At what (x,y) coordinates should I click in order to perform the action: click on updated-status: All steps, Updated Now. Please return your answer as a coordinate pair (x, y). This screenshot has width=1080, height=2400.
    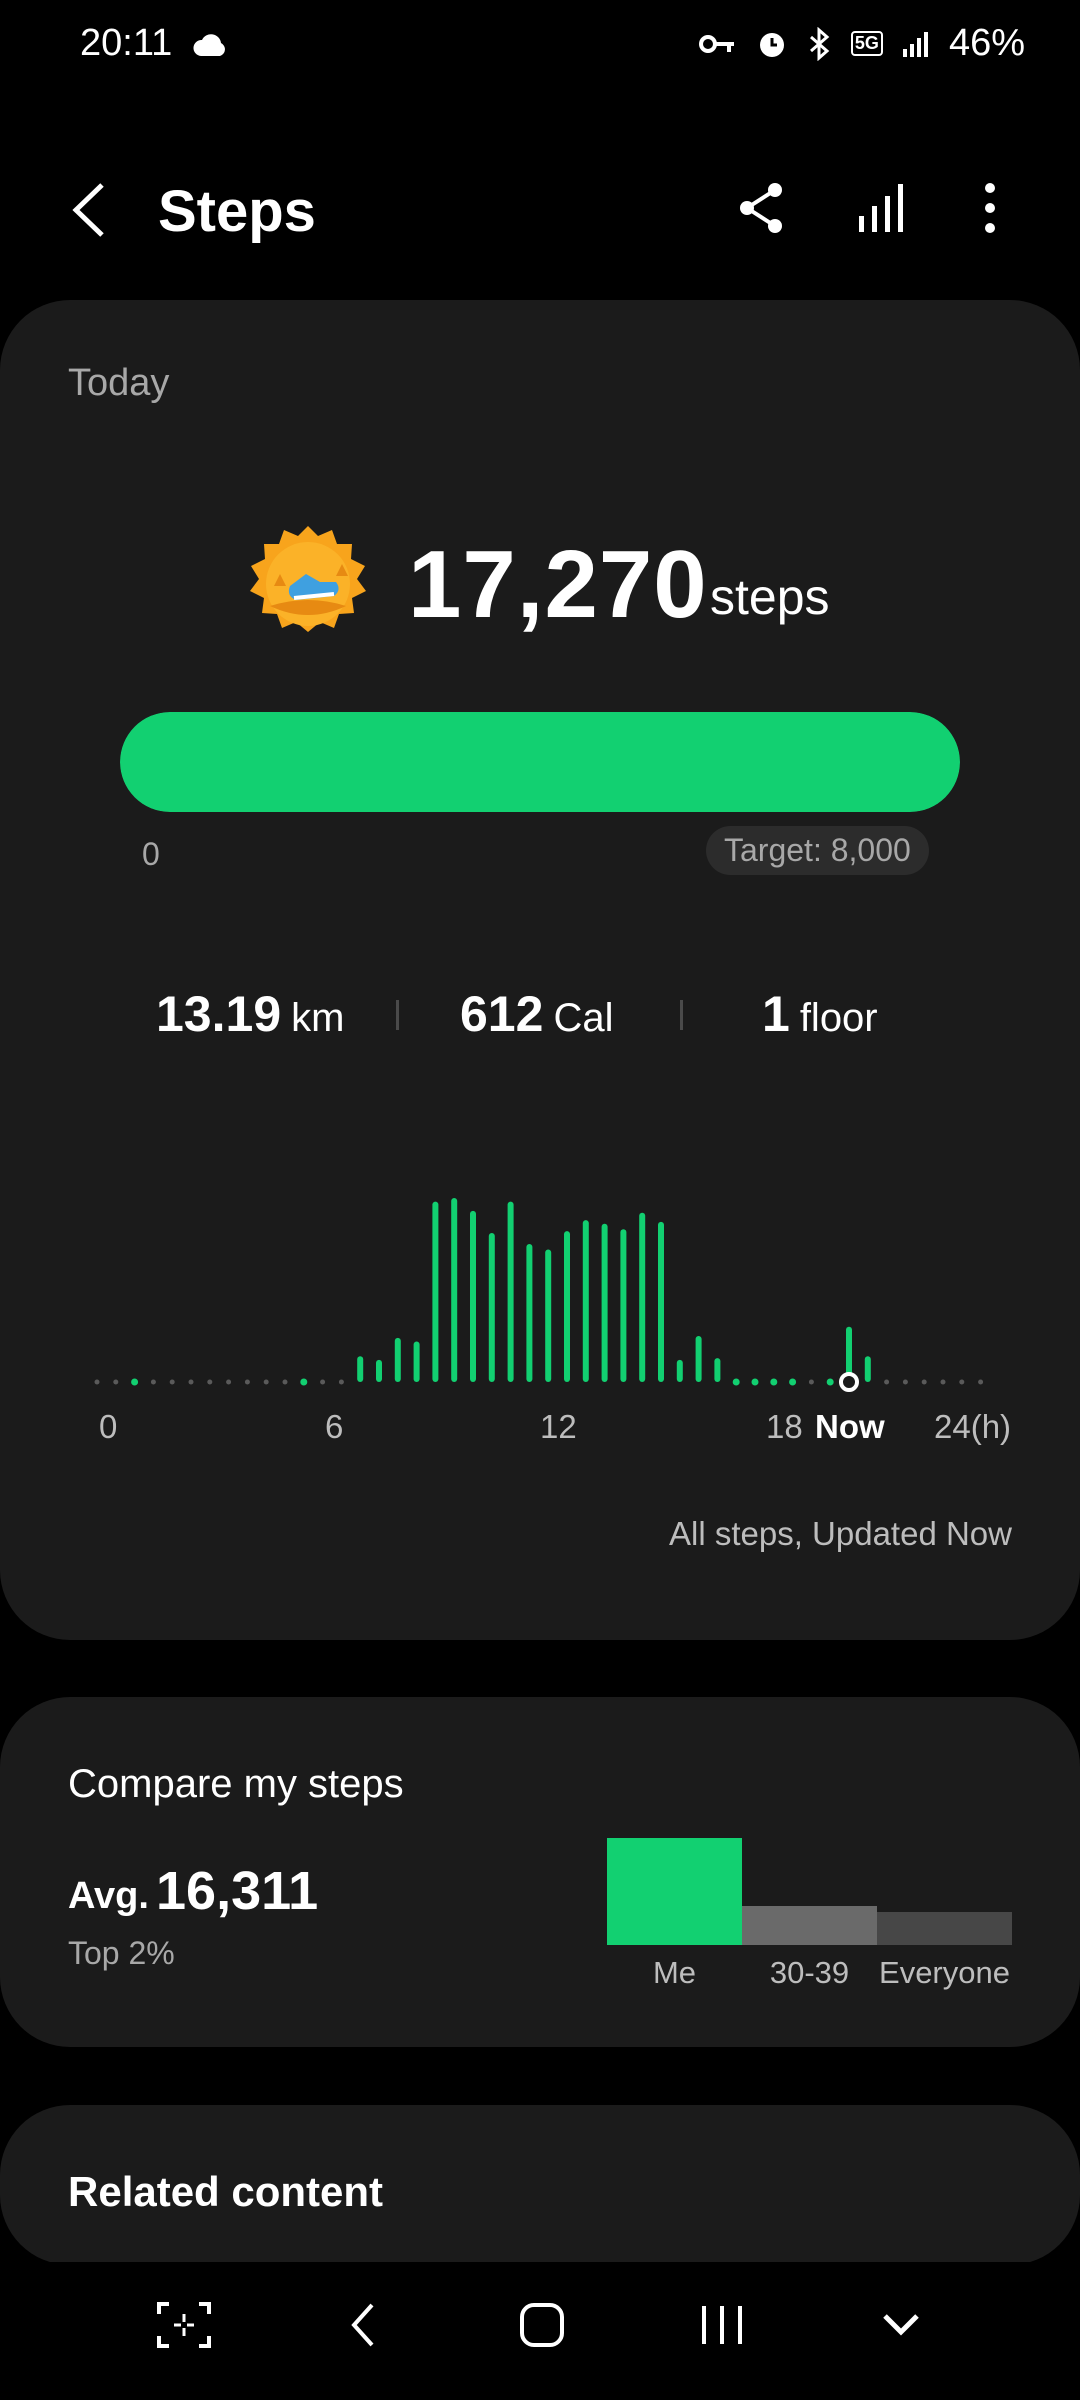
    Looking at the image, I should click on (840, 1533).